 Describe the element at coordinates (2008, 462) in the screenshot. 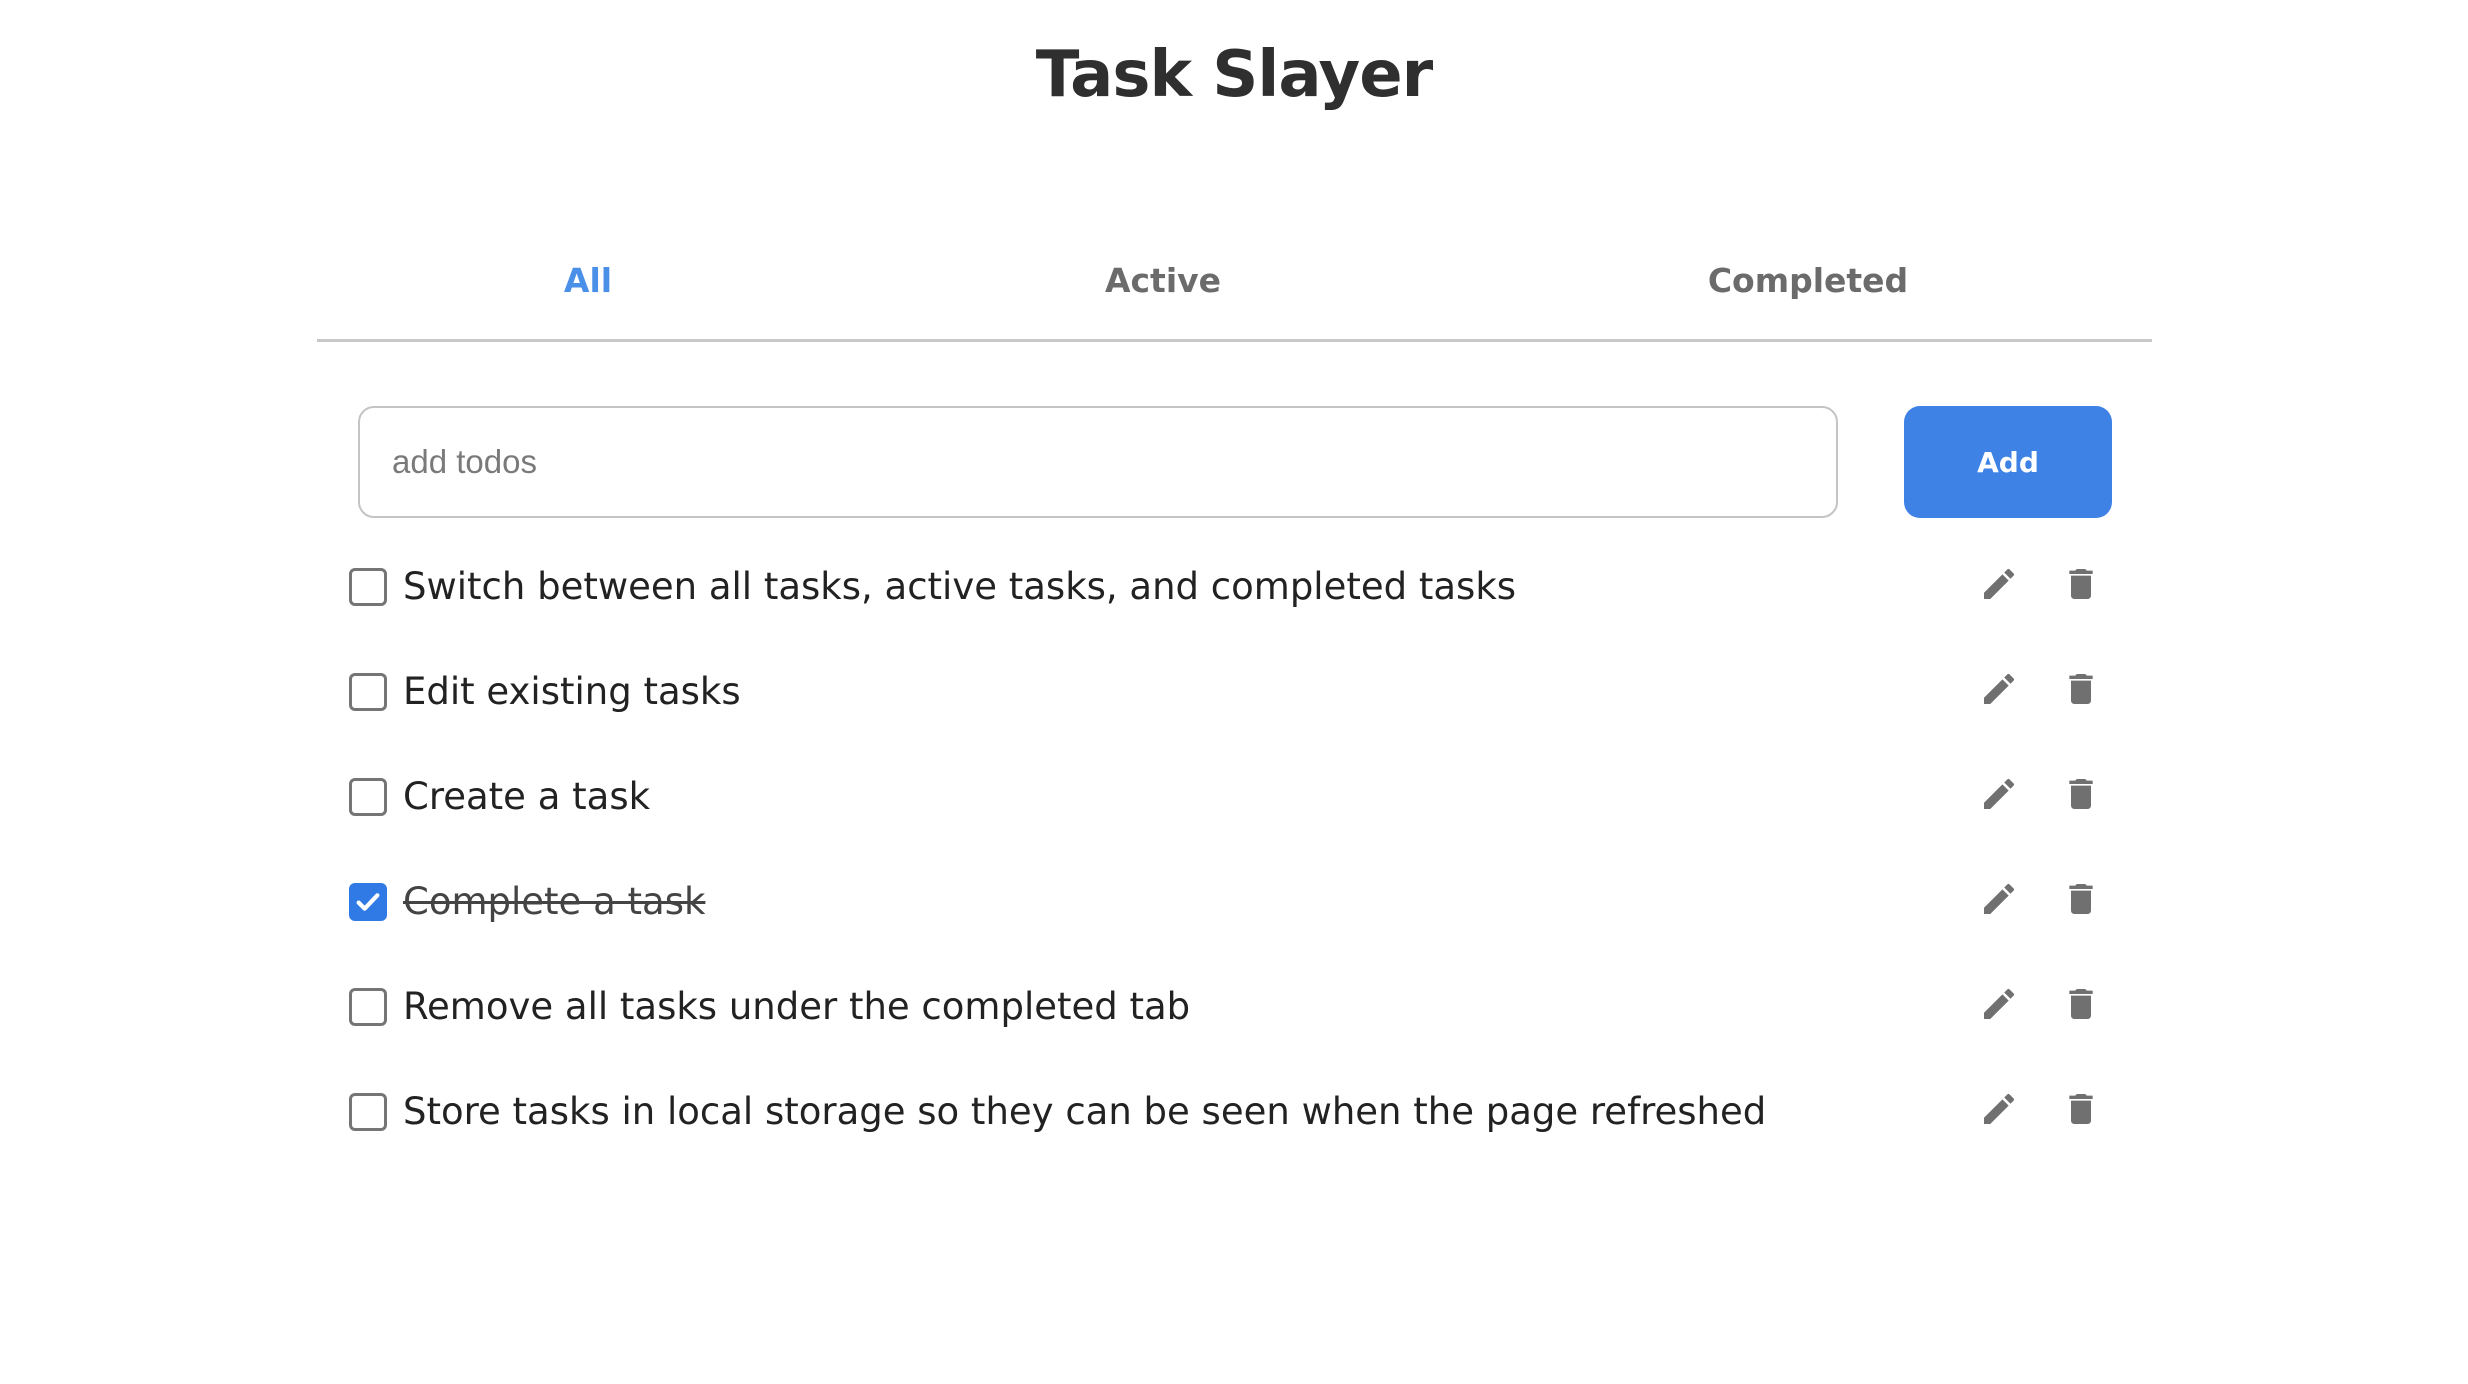

I see `add-button: Add` at that location.